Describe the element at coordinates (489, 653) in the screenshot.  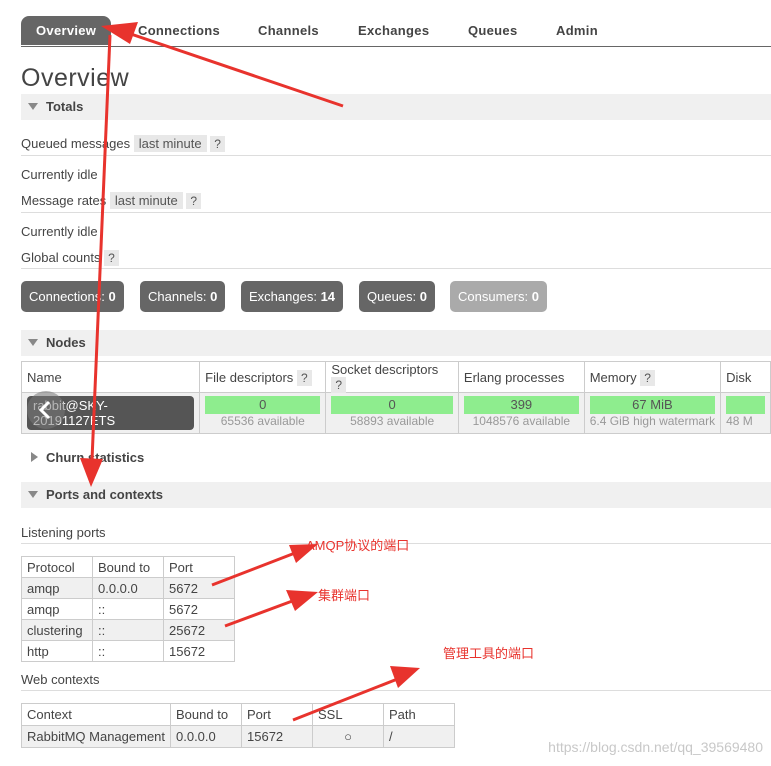
I see `annotation-mgmt-port: 管理工具的端口` at that location.